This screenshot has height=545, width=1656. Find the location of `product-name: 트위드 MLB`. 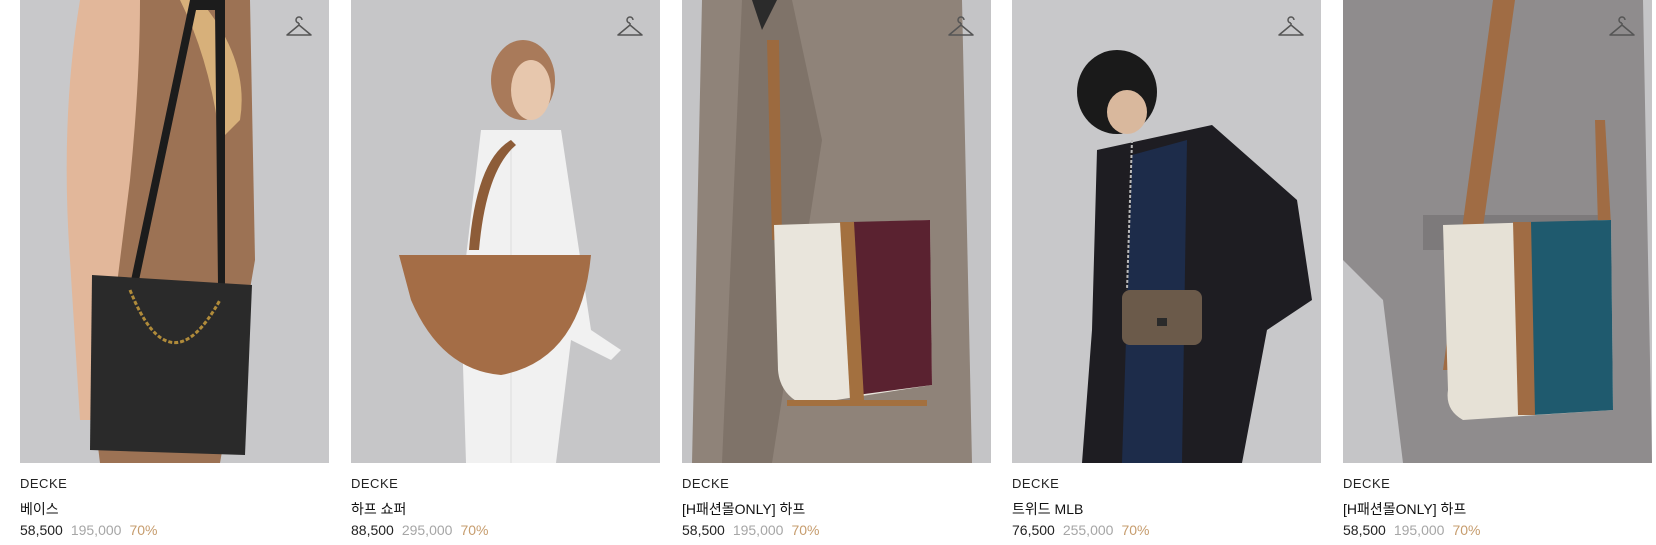

product-name: 트위드 MLB is located at coordinates (1047, 509).